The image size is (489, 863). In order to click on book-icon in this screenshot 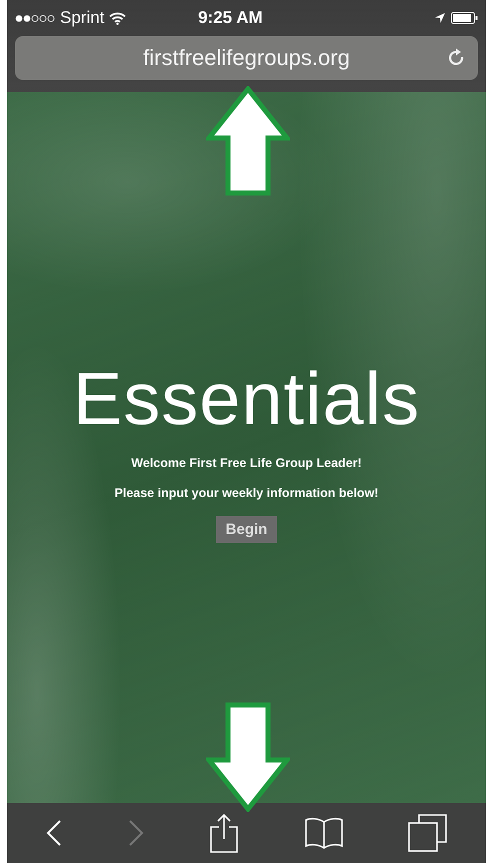, I will do `click(324, 833)`.